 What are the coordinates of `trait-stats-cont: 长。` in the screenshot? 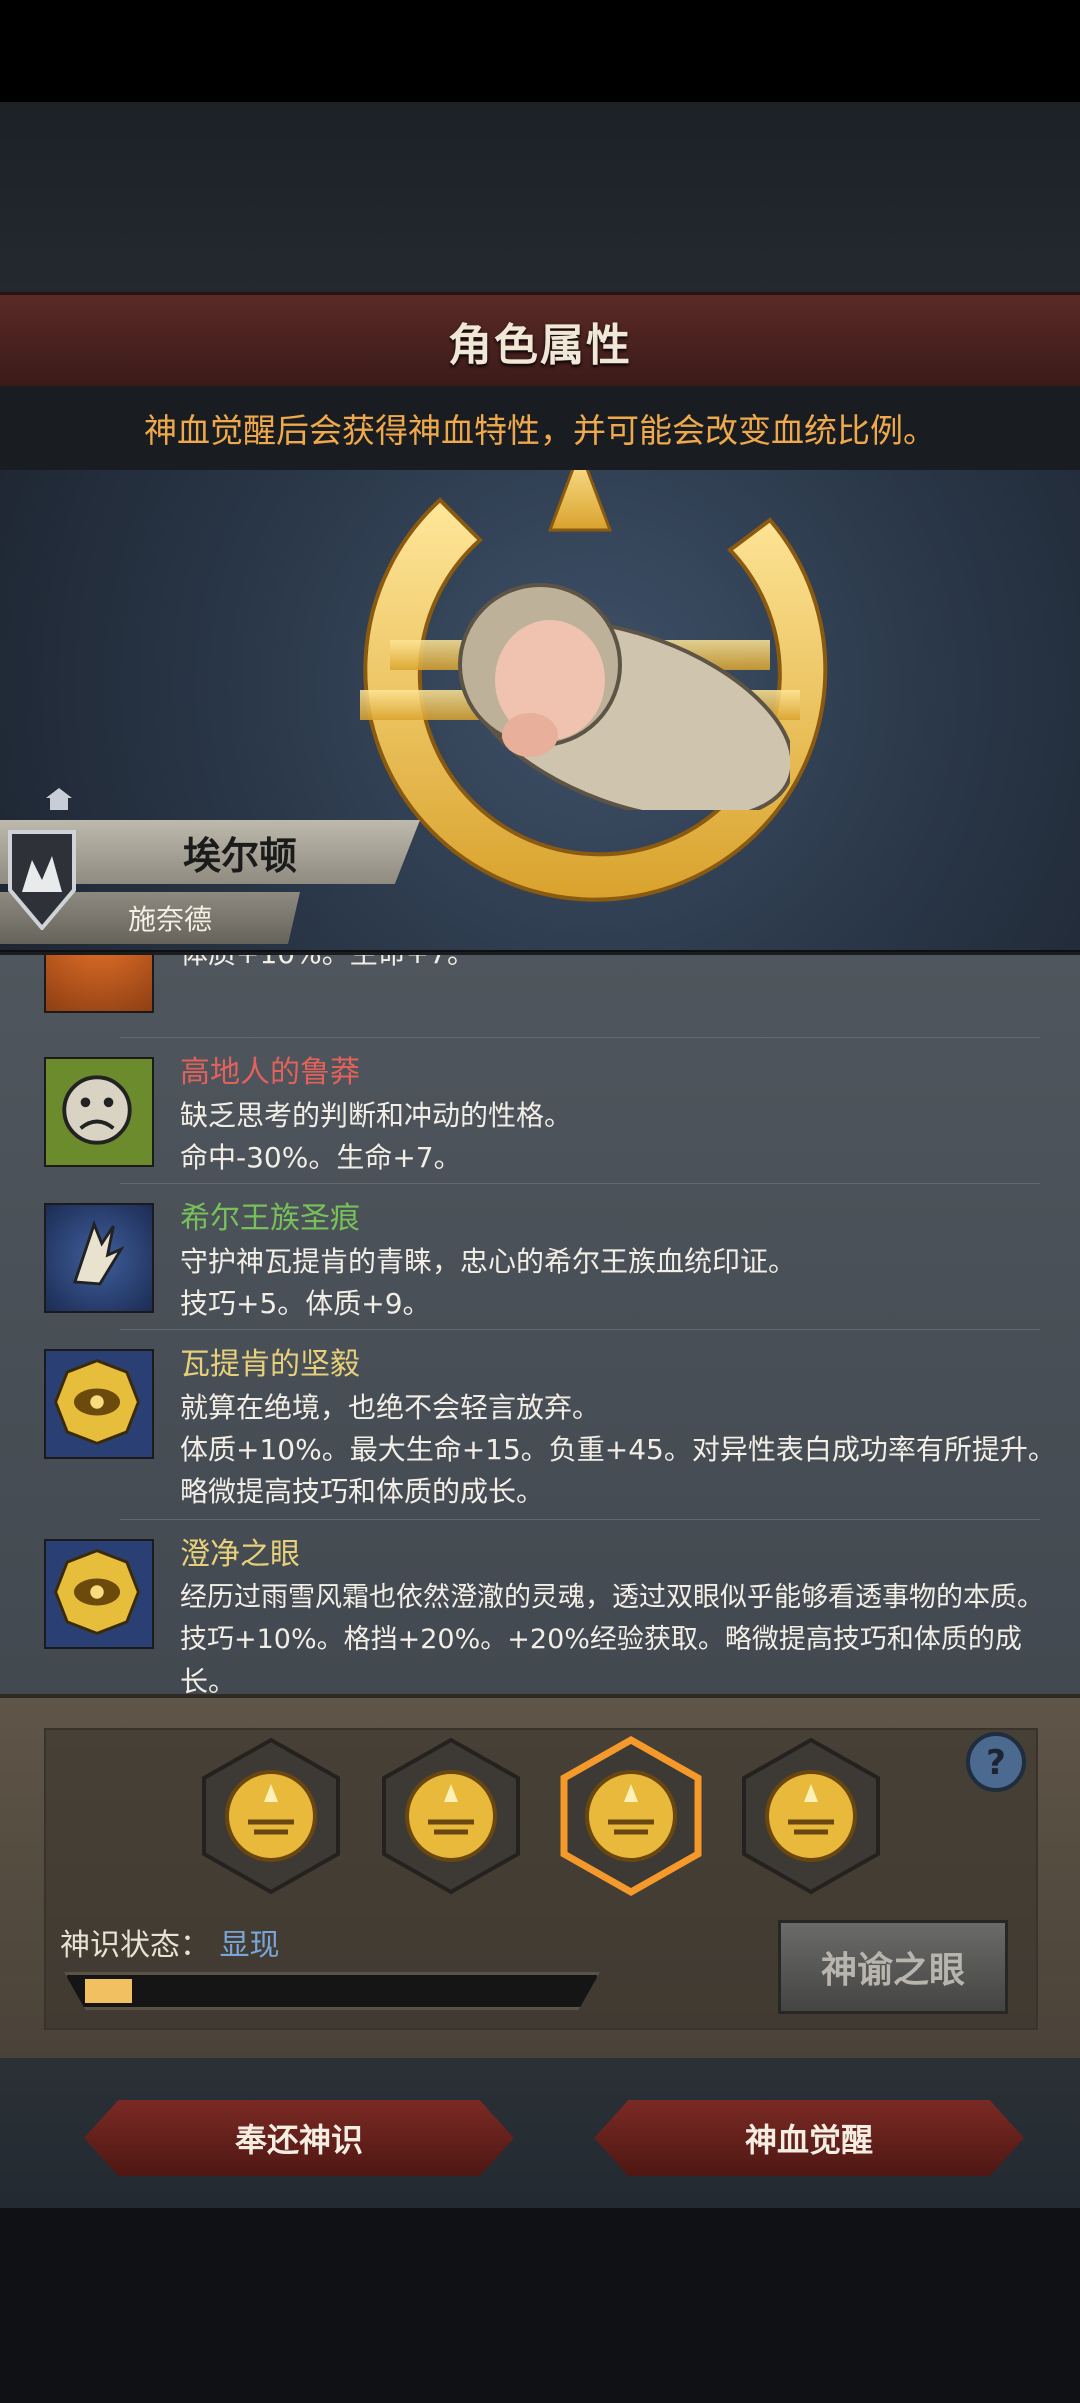 It's located at (208, 1680).